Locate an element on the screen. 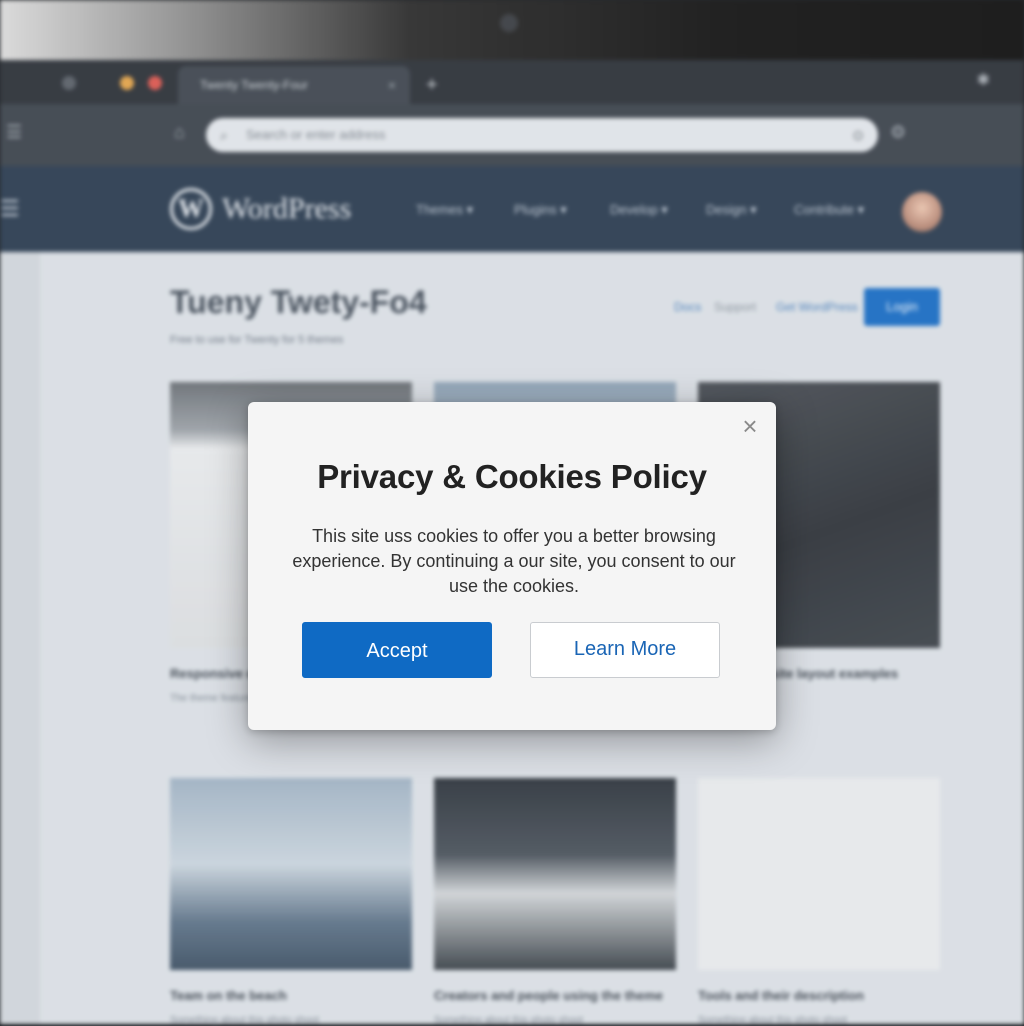 The width and height of the screenshot is (1024, 1026). accept-button: Accept is located at coordinates (397, 650).